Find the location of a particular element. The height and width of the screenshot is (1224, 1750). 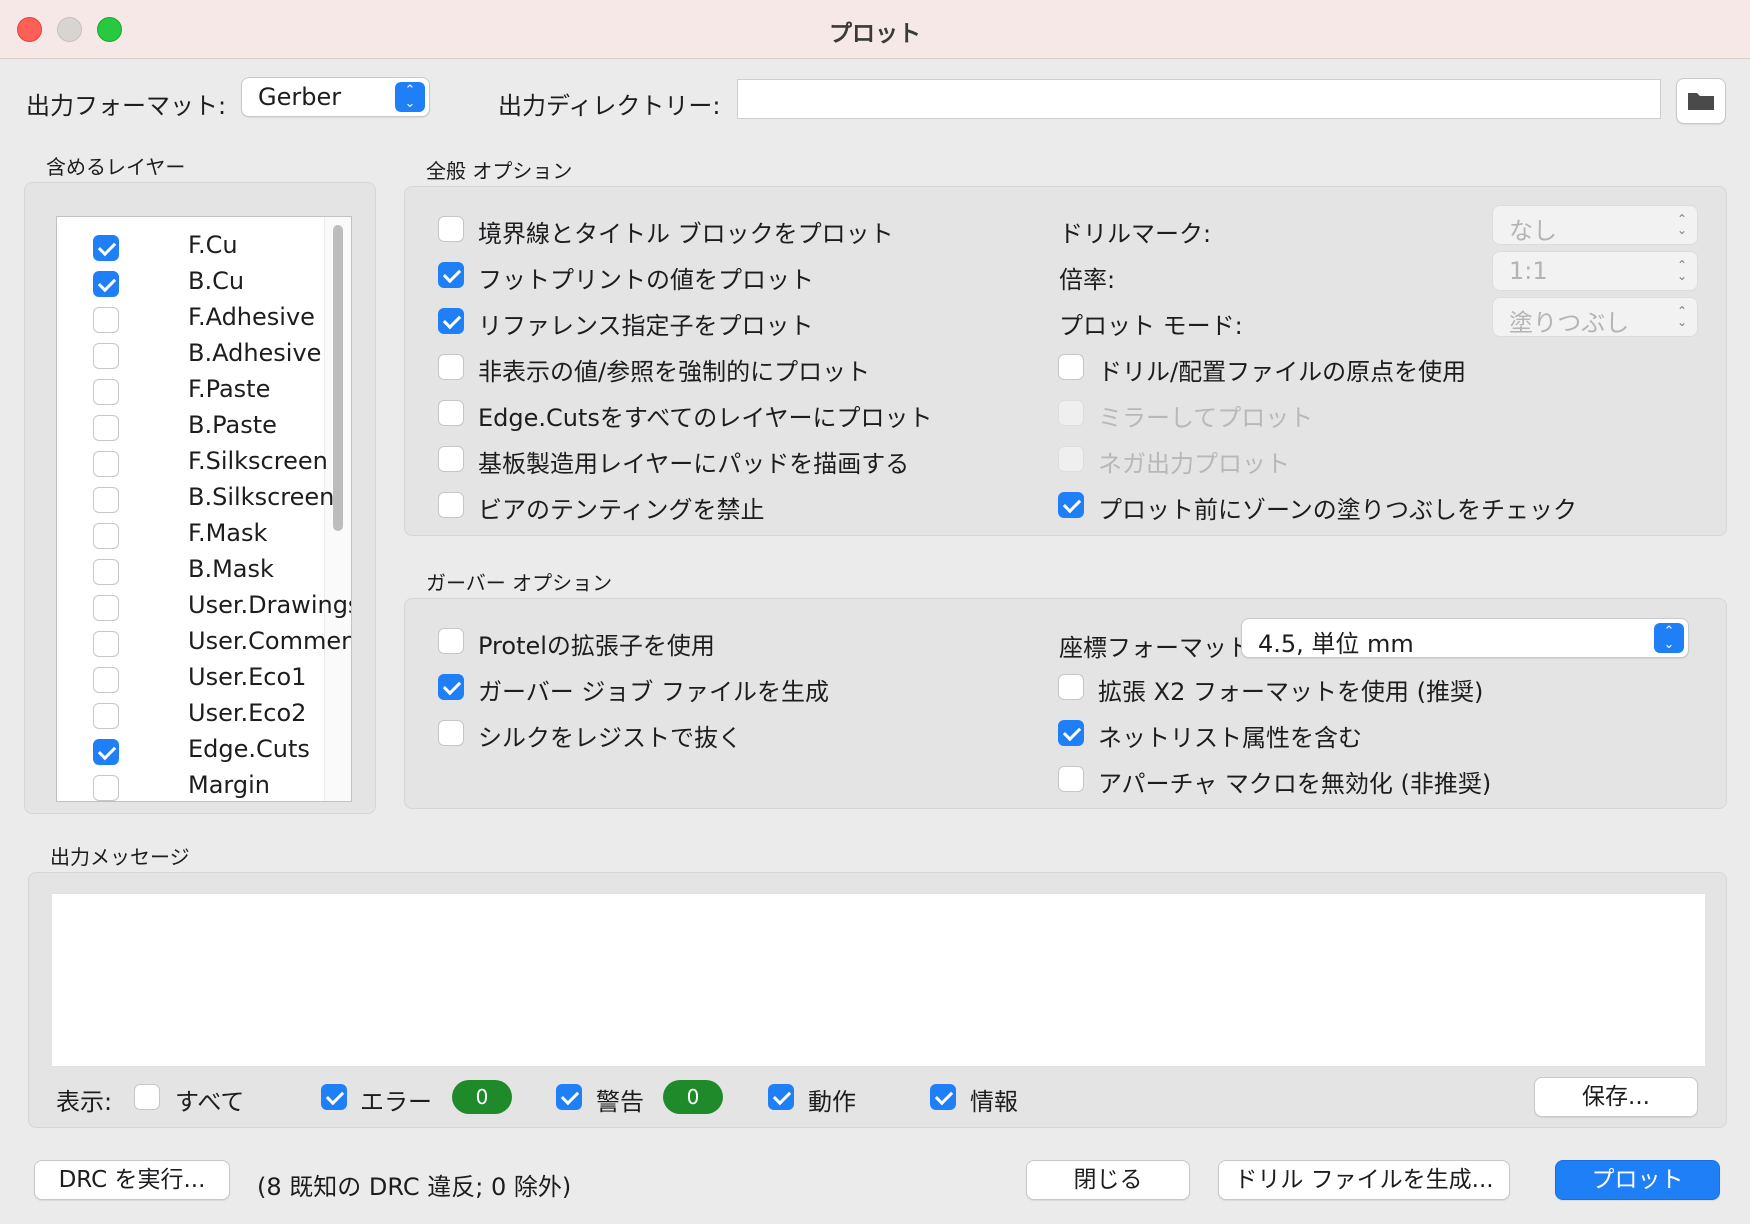

general-option-label: 境界線とタイトル ブロックをプロット is located at coordinates (686, 234).